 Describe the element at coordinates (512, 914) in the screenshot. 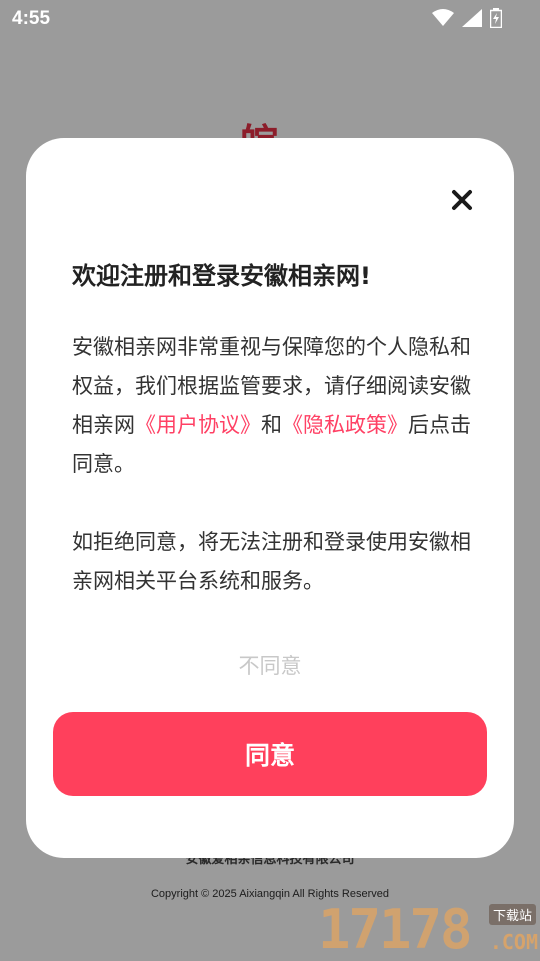

I see `watermark-tag: 下载站` at that location.